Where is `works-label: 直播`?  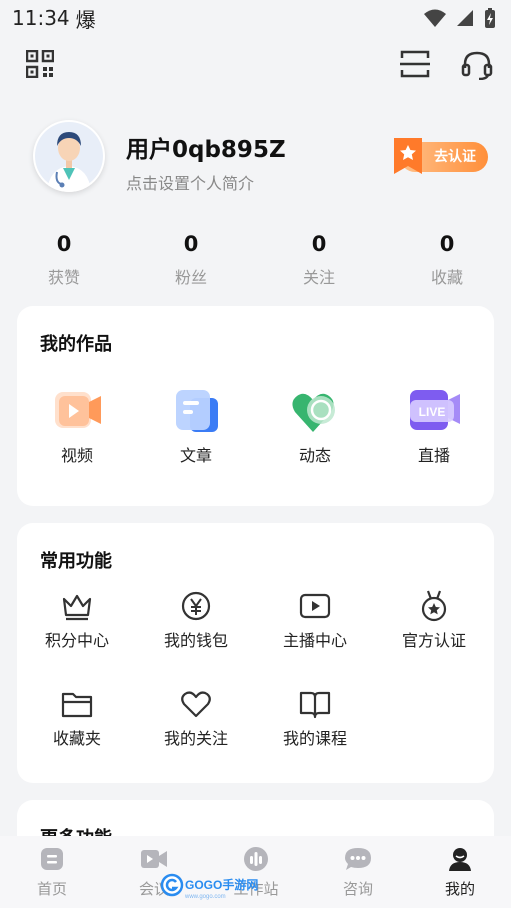
works-label: 直播 is located at coordinates (433, 455).